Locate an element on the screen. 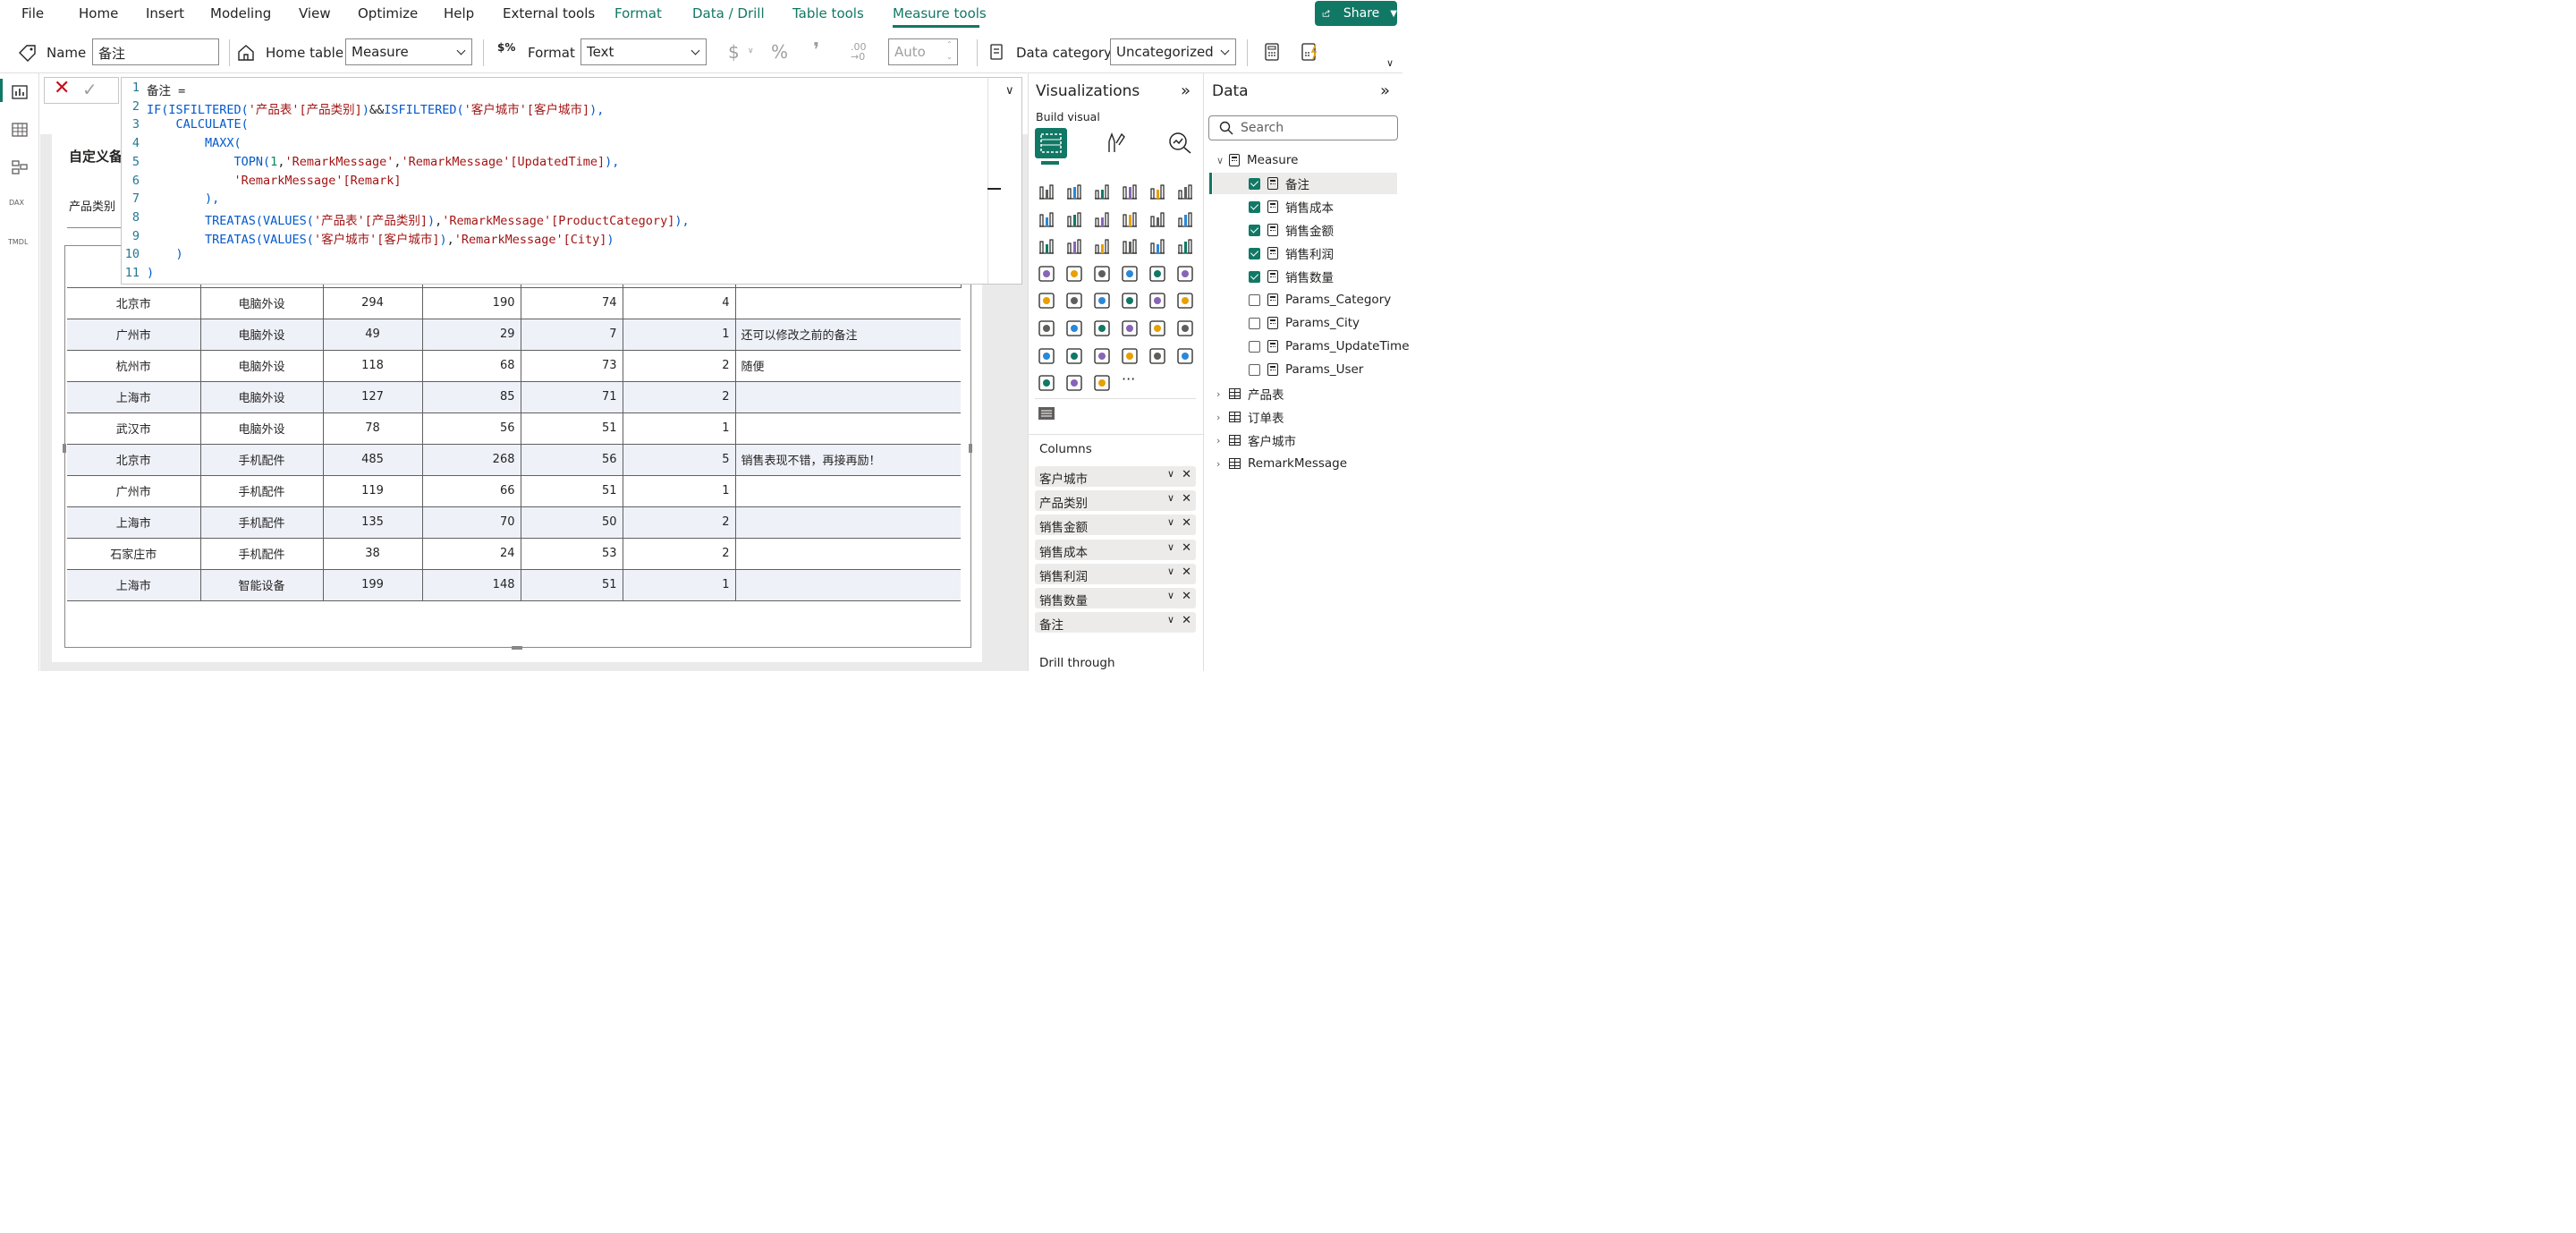  comma-button: ❜ is located at coordinates (816, 50).